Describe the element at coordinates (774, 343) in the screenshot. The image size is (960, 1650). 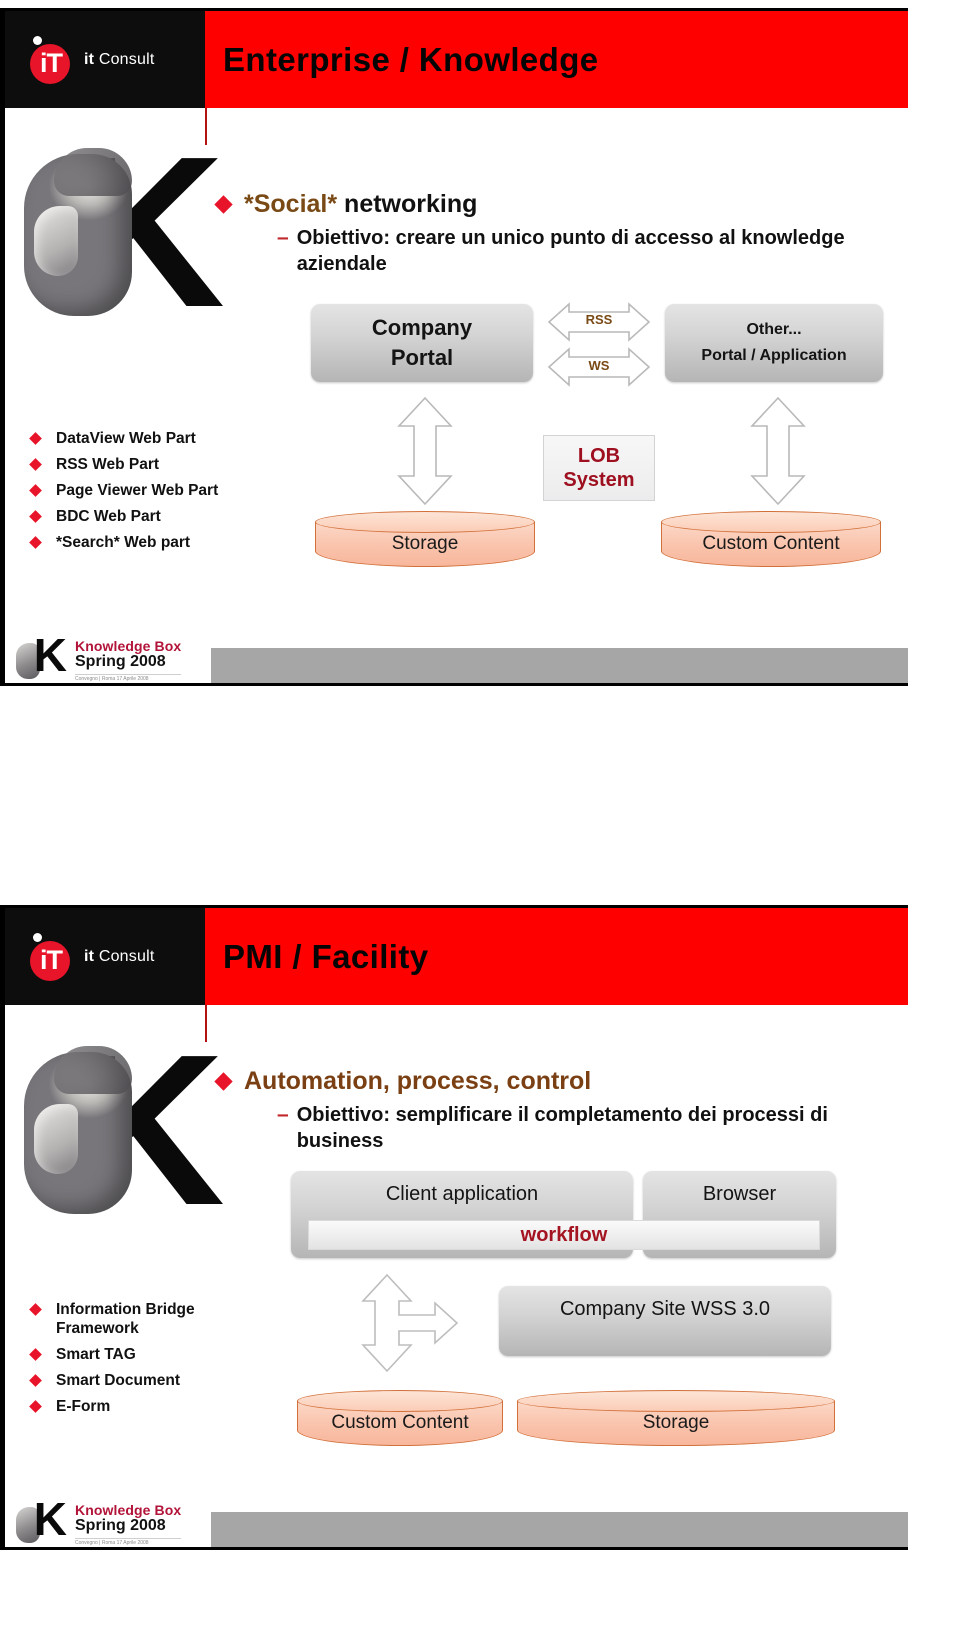
I see `other-portal-application-box: Other... Portal / Application` at that location.